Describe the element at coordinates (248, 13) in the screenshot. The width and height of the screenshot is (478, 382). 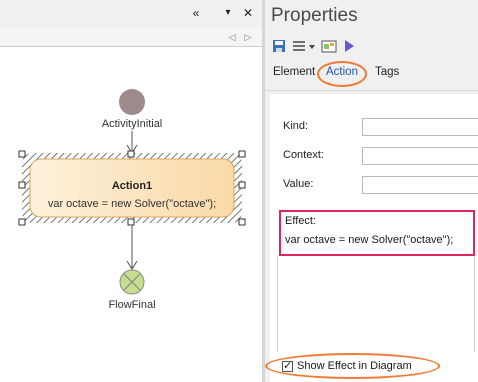
I see `close-icon: ✕` at that location.